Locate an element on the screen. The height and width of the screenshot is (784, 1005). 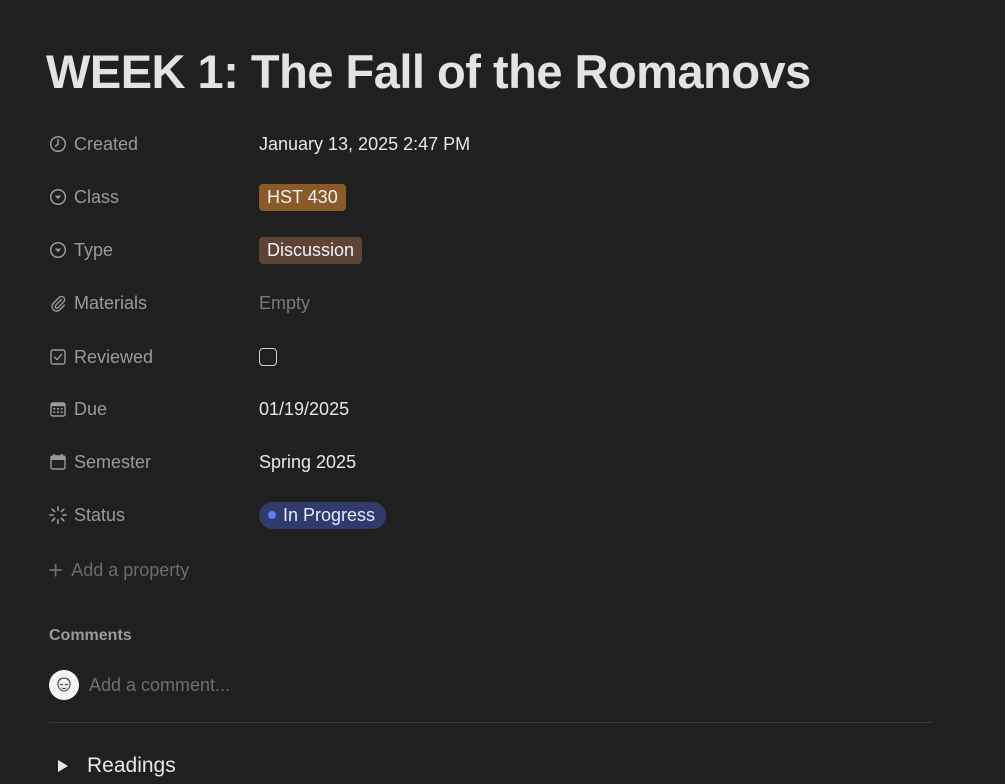
property-name: Semester is located at coordinates (113, 461).